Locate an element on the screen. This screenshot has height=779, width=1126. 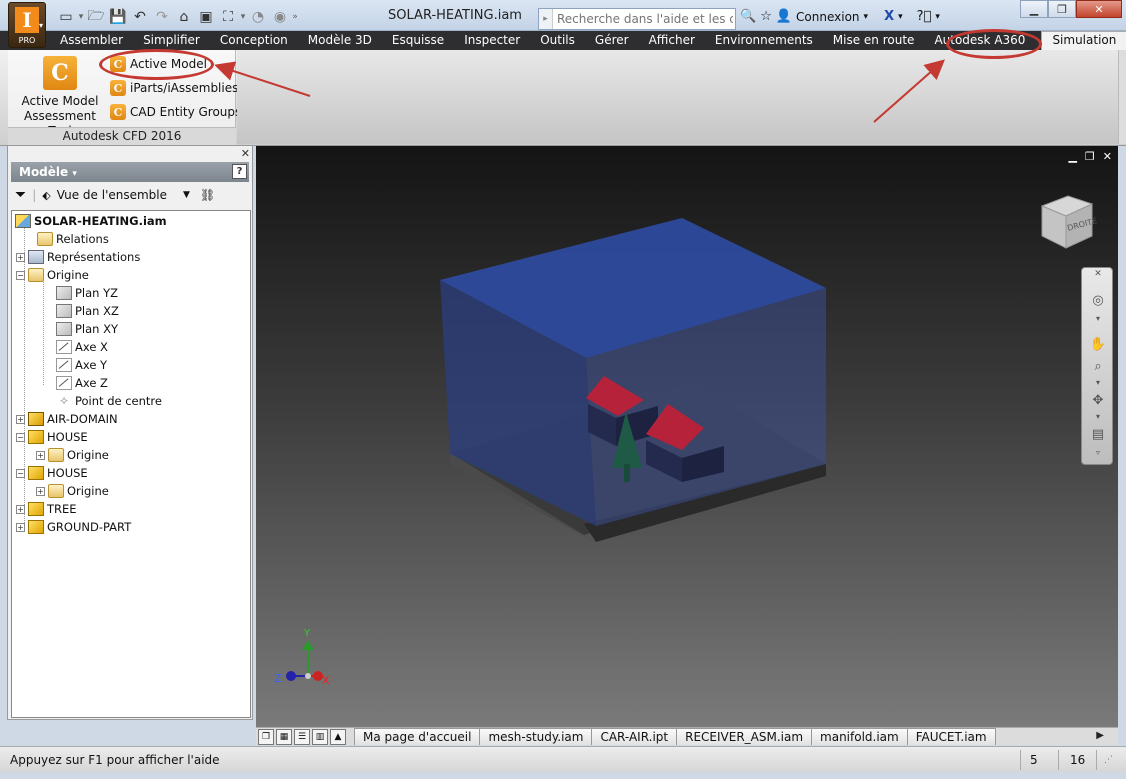
appearance-icon: ◉ is located at coordinates (280, 17).